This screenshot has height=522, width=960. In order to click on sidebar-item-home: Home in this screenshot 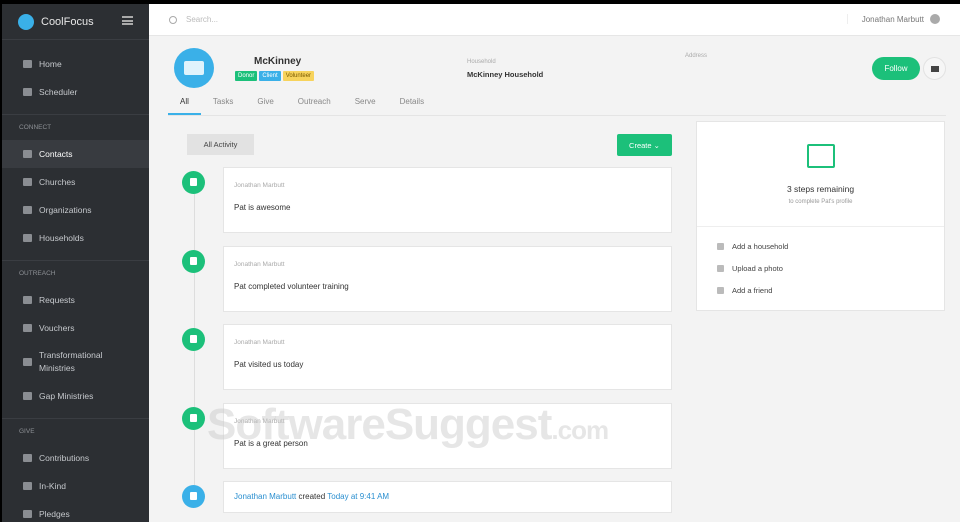, I will do `click(75, 64)`.